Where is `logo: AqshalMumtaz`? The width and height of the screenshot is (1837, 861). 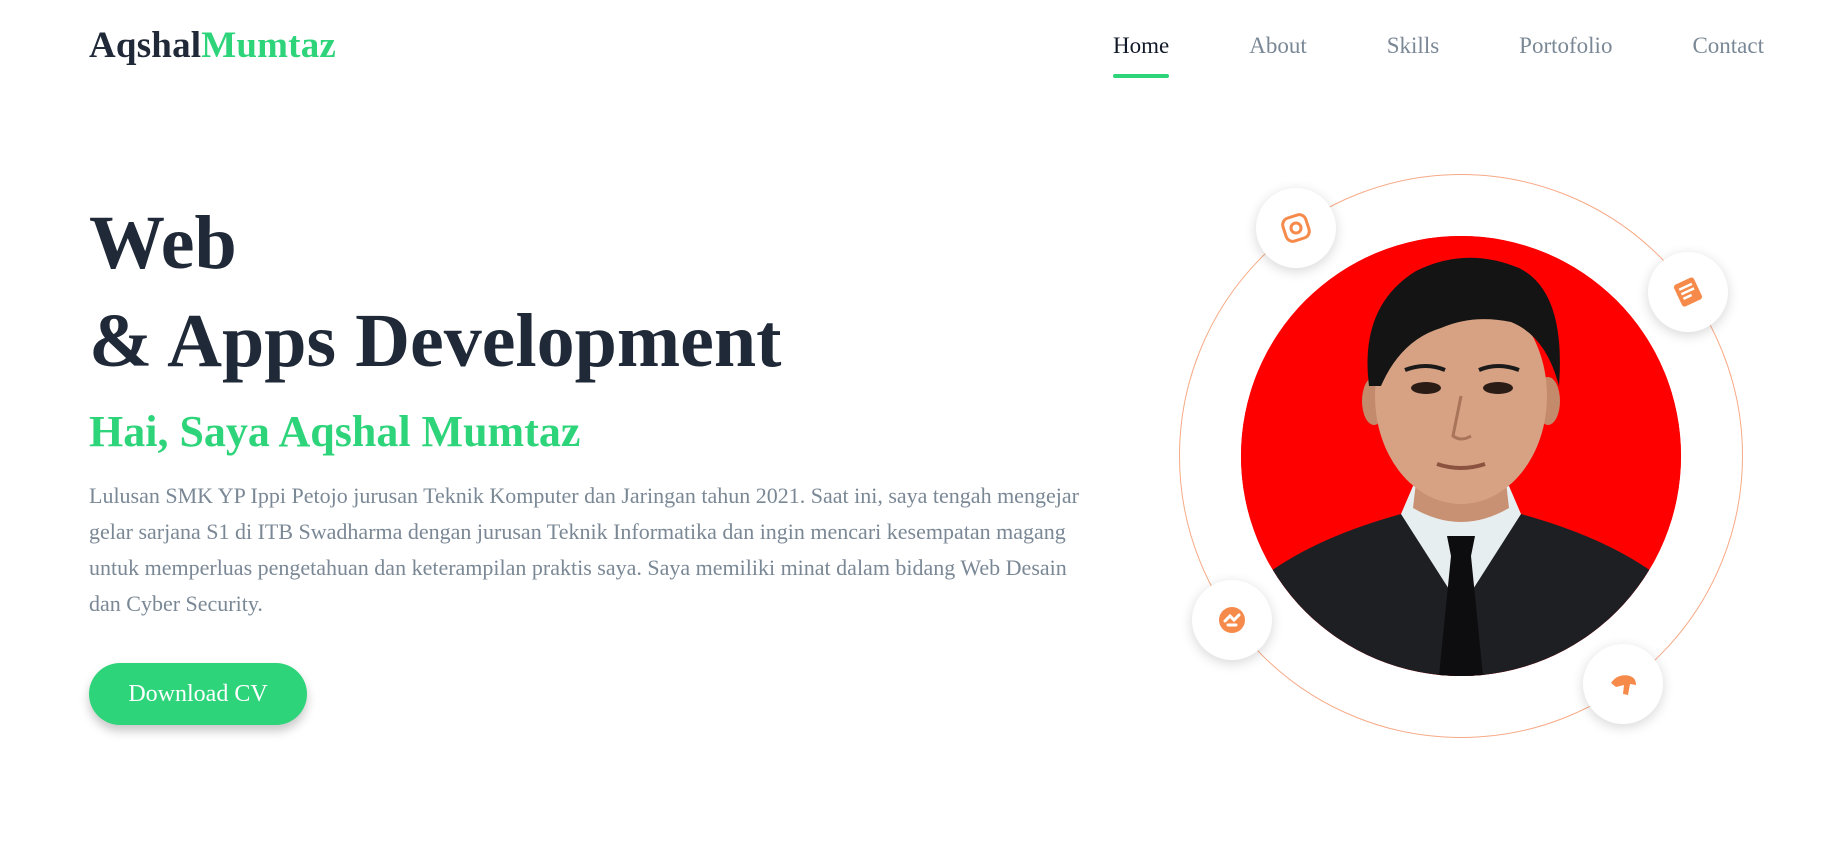 logo: AqshalMumtaz is located at coordinates (212, 46).